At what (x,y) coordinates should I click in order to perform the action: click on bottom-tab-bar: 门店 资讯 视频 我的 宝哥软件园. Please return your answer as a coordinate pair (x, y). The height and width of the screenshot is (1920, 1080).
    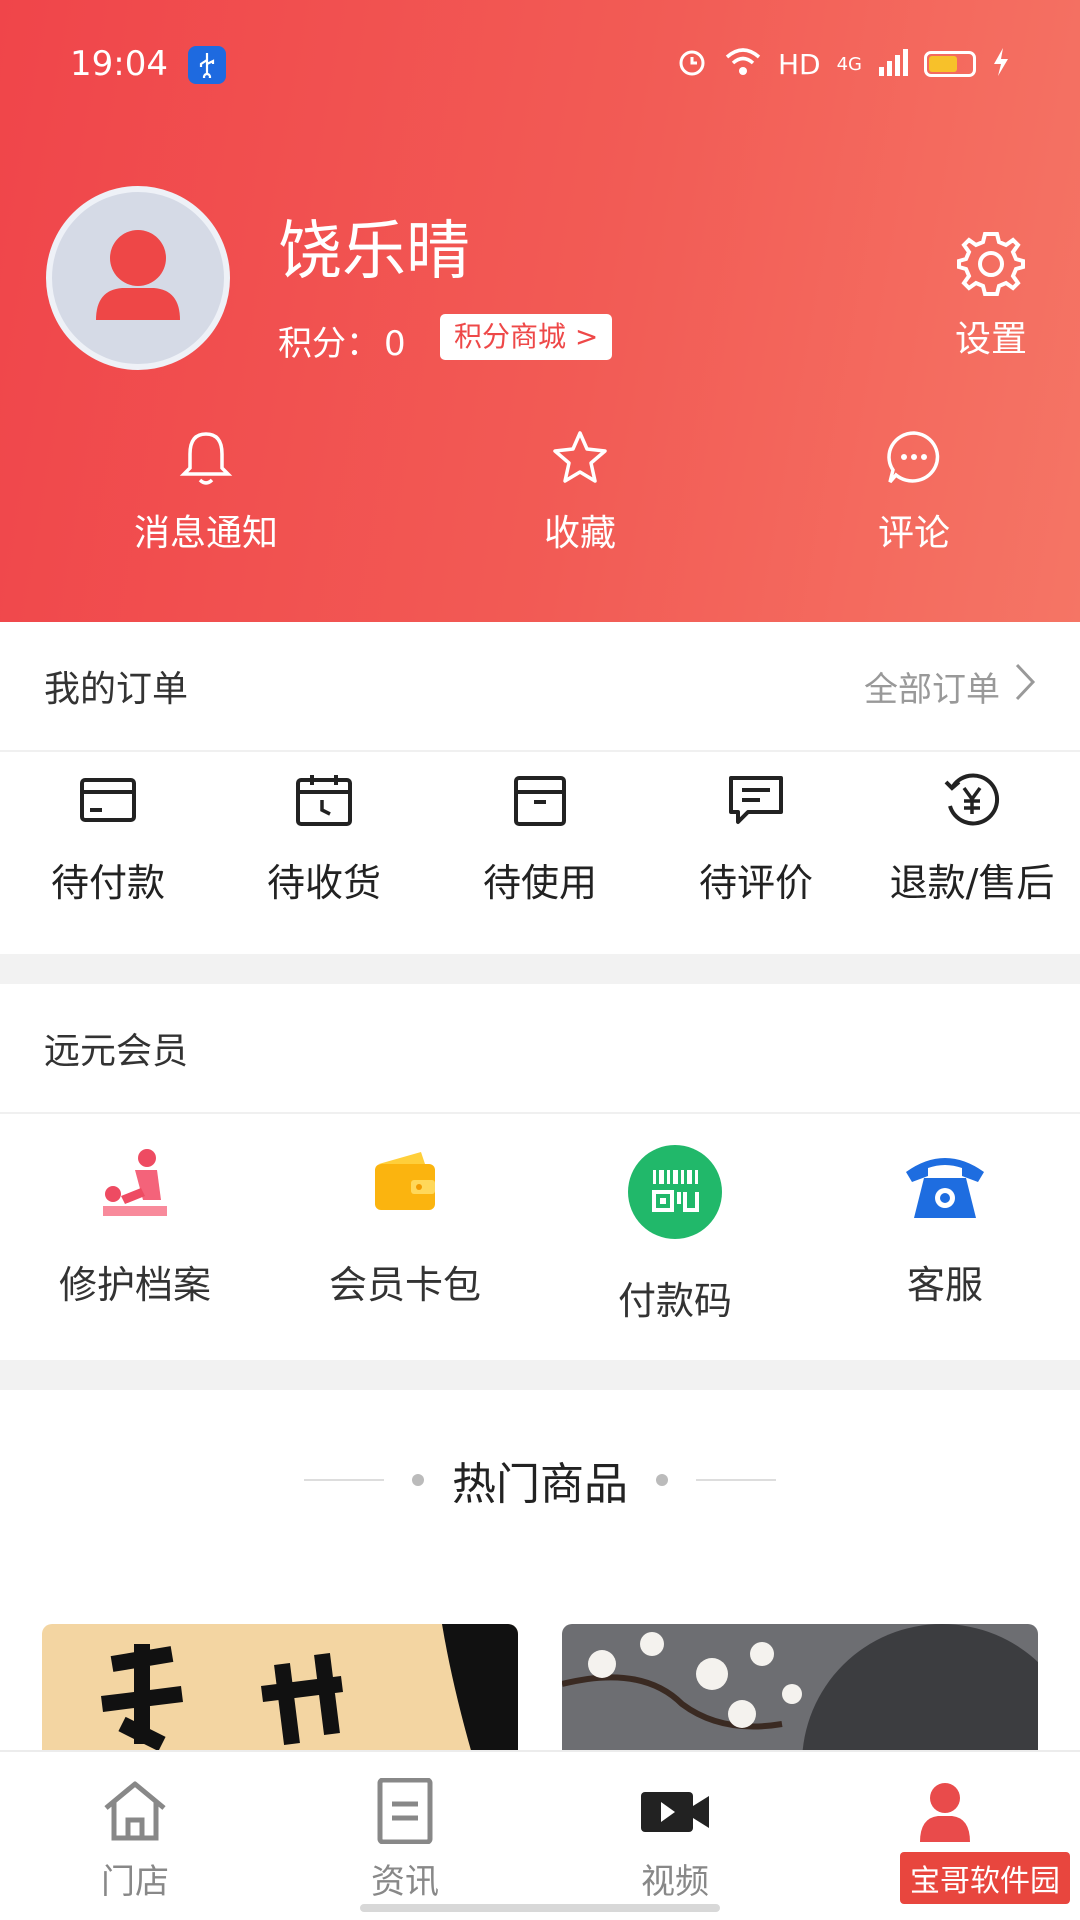
    Looking at the image, I should click on (540, 1835).